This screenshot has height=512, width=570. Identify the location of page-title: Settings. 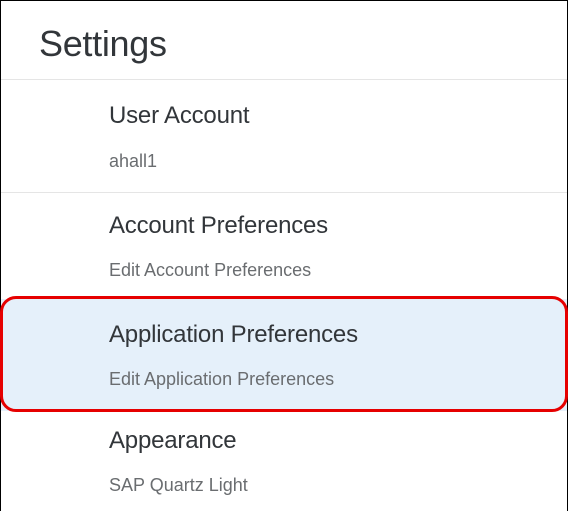
(103, 43).